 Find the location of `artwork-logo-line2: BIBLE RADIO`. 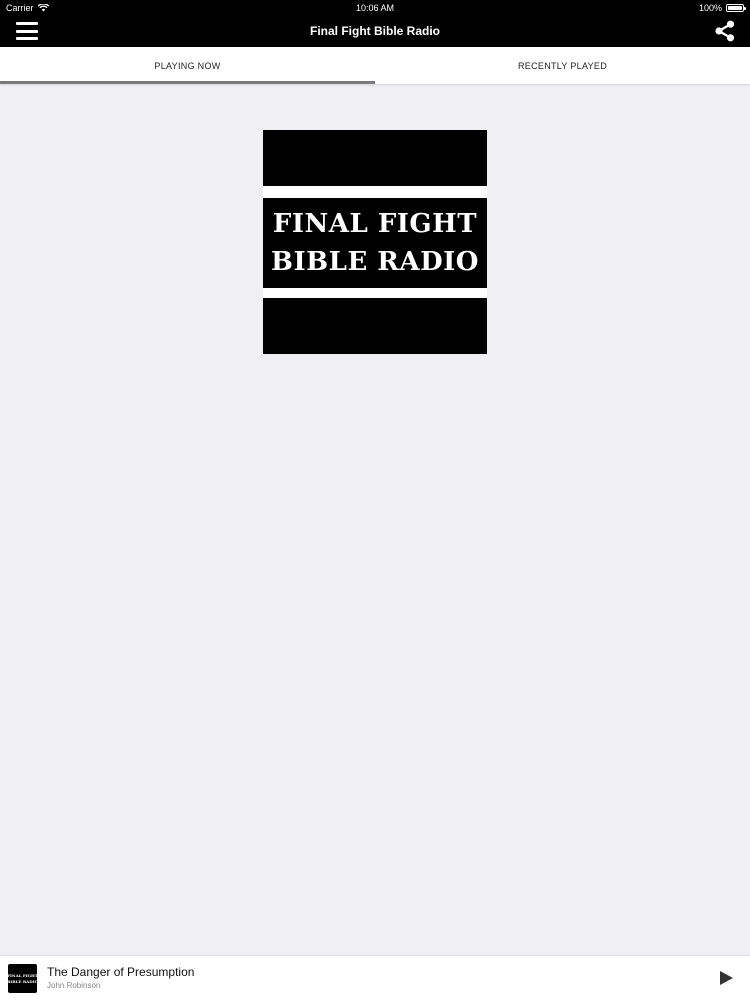

artwork-logo-line2: BIBLE RADIO is located at coordinates (375, 262).